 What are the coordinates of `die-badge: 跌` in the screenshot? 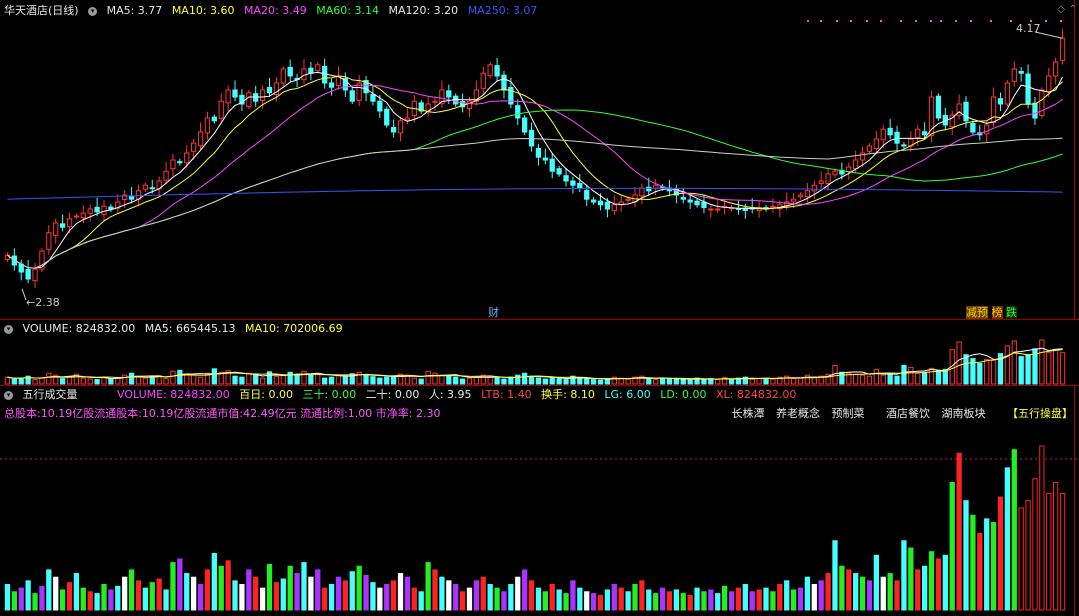 It's located at (1011, 312).